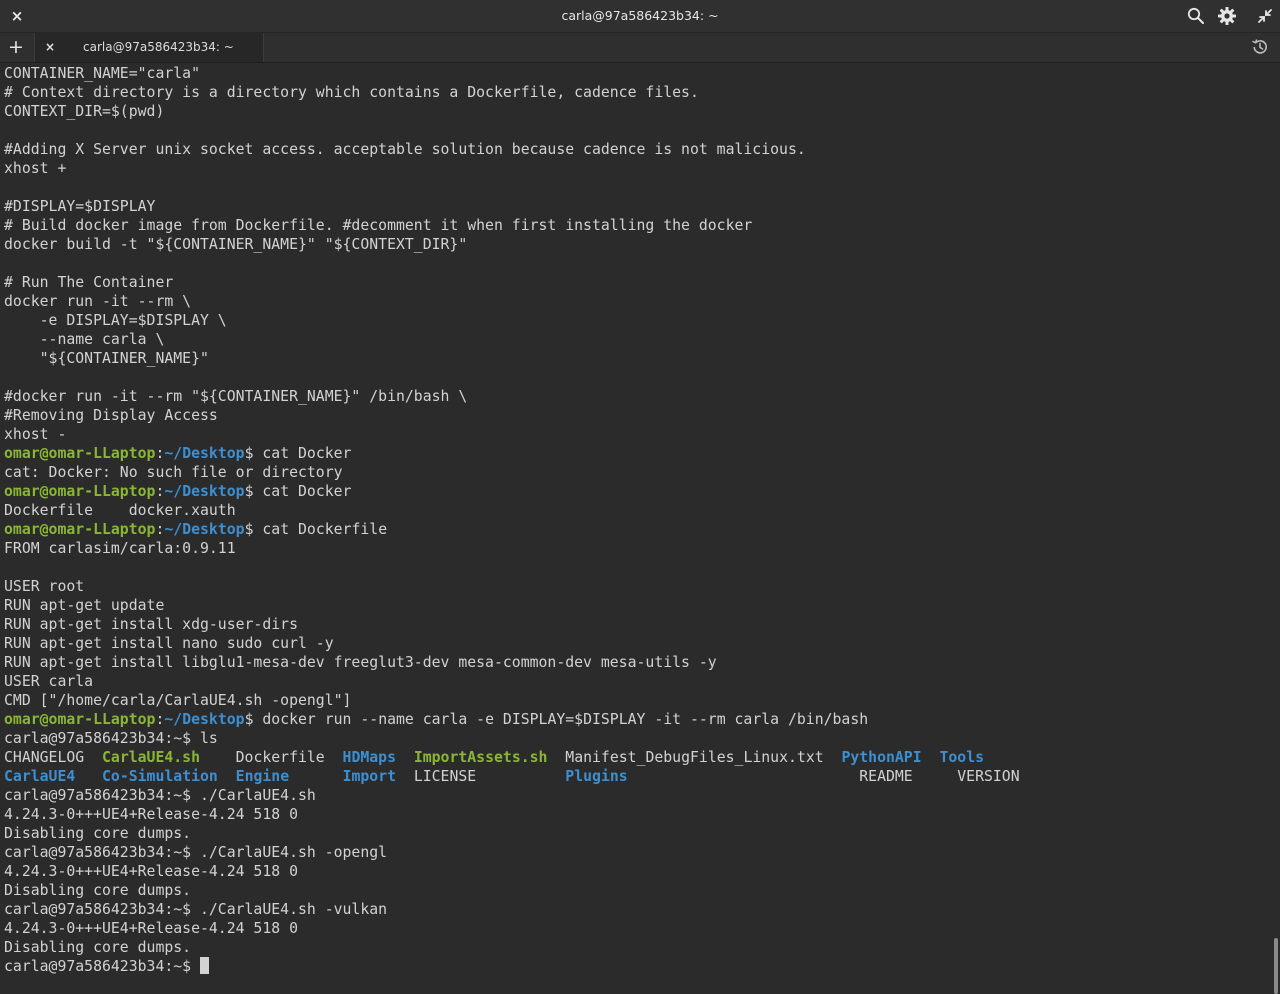 This screenshot has width=1280, height=994. I want to click on tab-terminal: × carla@97a586423b34: ~, so click(149, 47).